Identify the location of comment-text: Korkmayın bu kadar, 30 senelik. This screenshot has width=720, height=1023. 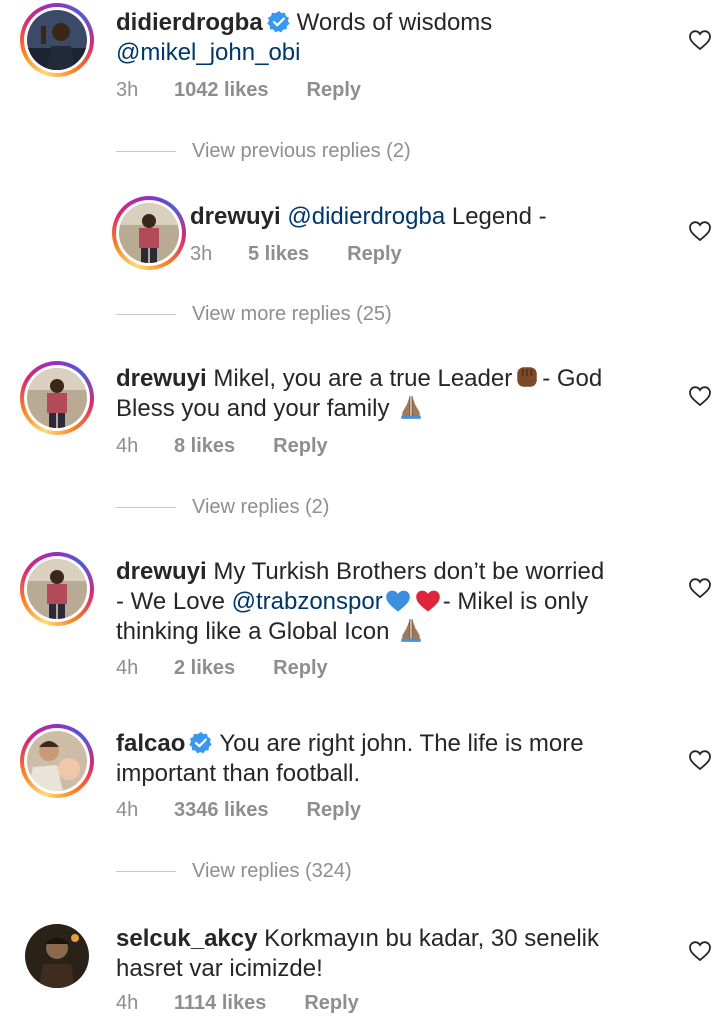
(431, 938).